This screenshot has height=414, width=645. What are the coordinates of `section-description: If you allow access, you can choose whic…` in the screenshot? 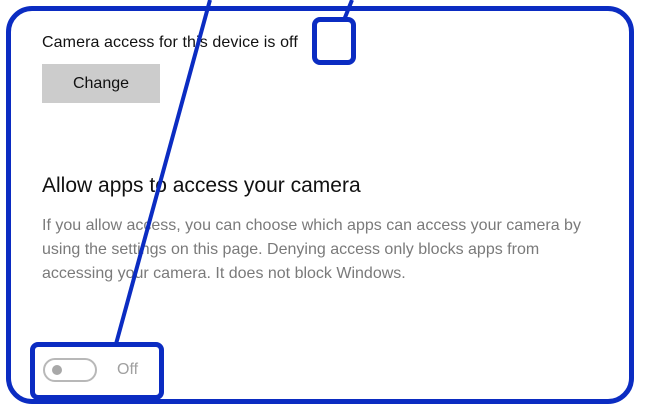 It's located at (311, 249).